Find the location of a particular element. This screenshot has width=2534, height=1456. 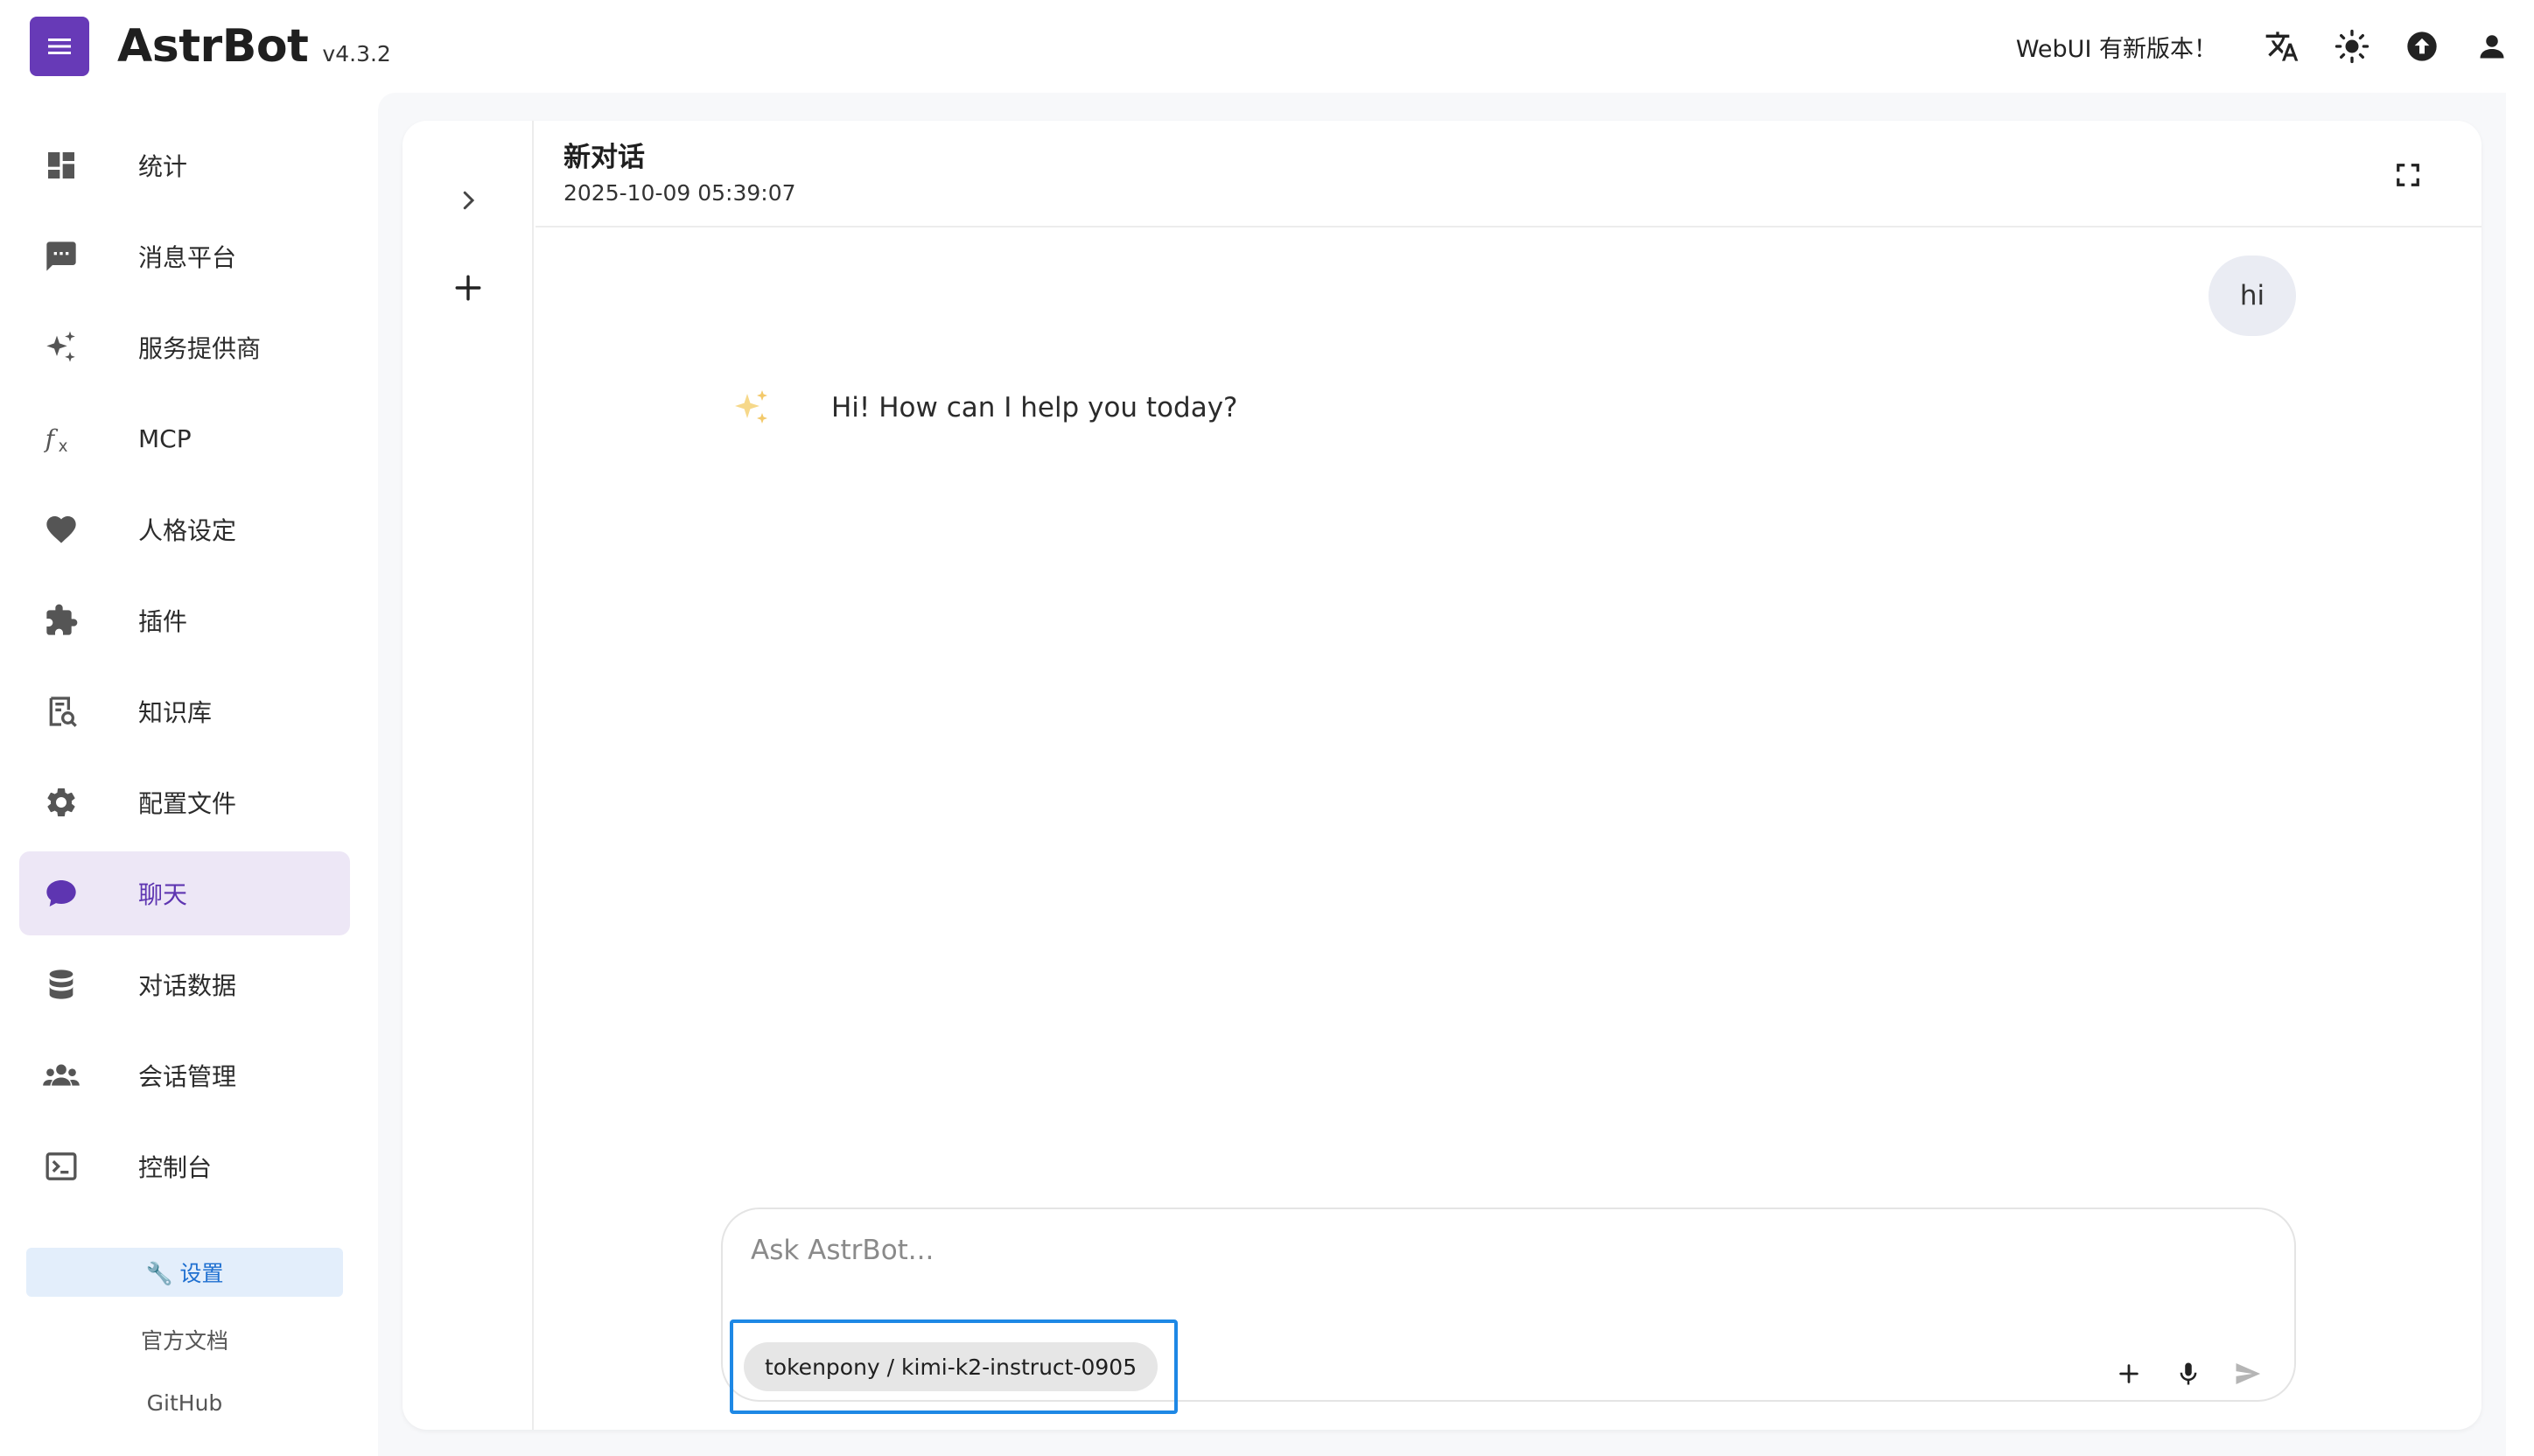

assistant-message-text: Hi! How can I help you today? is located at coordinates (1034, 408).